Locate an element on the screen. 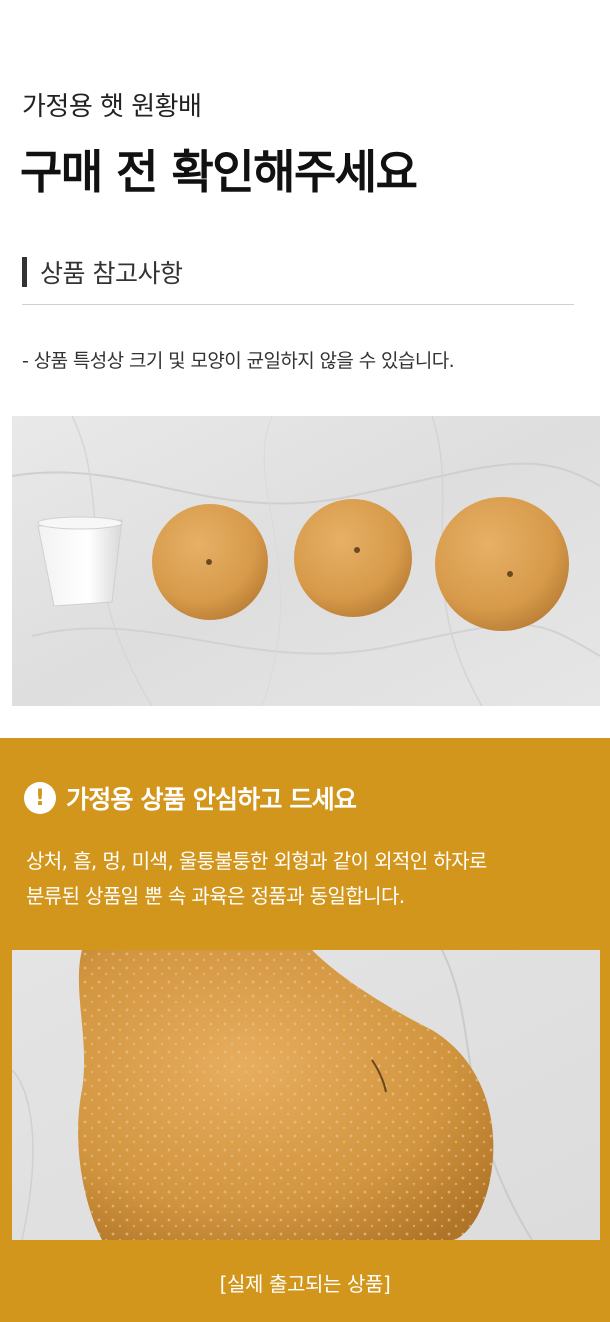 Image resolution: width=610 pixels, height=1322 pixels. section-label: 상품 참고사항 is located at coordinates (111, 273).